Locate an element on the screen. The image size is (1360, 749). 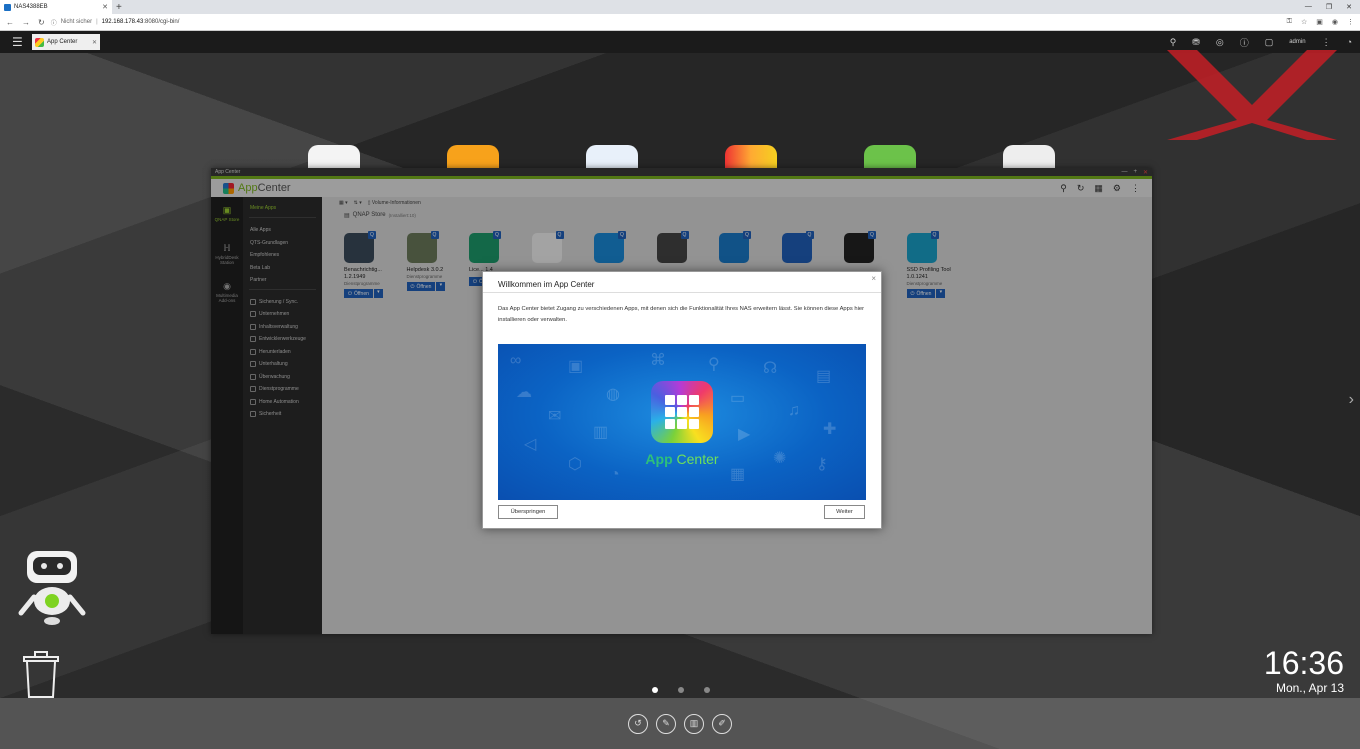
next-button: Weiter is located at coordinates (844, 512).